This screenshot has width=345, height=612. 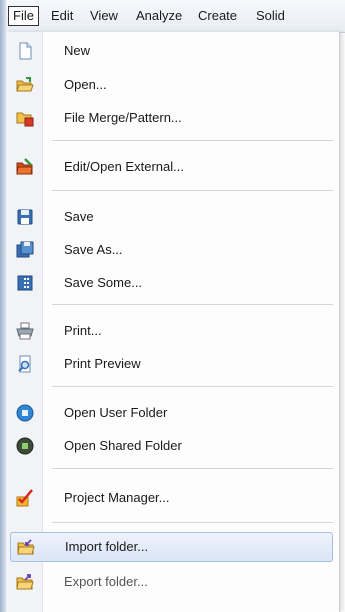 I want to click on save-as-icon, so click(x=25, y=250).